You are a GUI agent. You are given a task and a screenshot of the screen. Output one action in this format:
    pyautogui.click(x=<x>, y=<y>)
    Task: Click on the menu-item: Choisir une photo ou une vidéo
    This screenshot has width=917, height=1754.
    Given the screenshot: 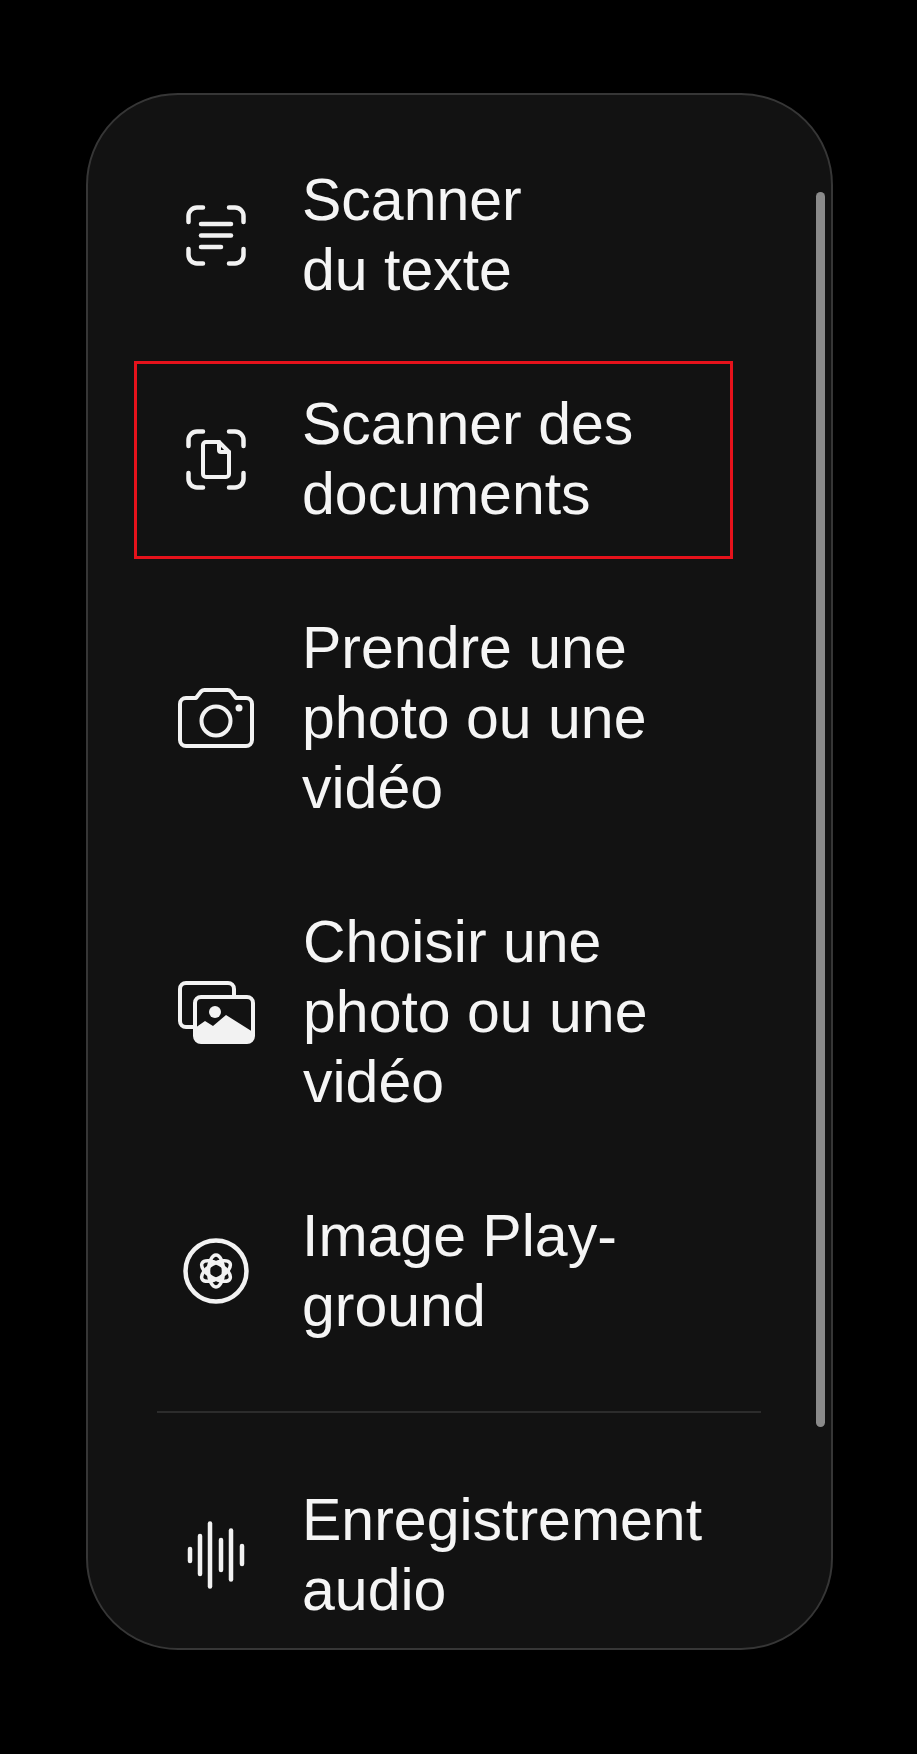 What is the action you would take?
    pyautogui.click(x=459, y=1012)
    